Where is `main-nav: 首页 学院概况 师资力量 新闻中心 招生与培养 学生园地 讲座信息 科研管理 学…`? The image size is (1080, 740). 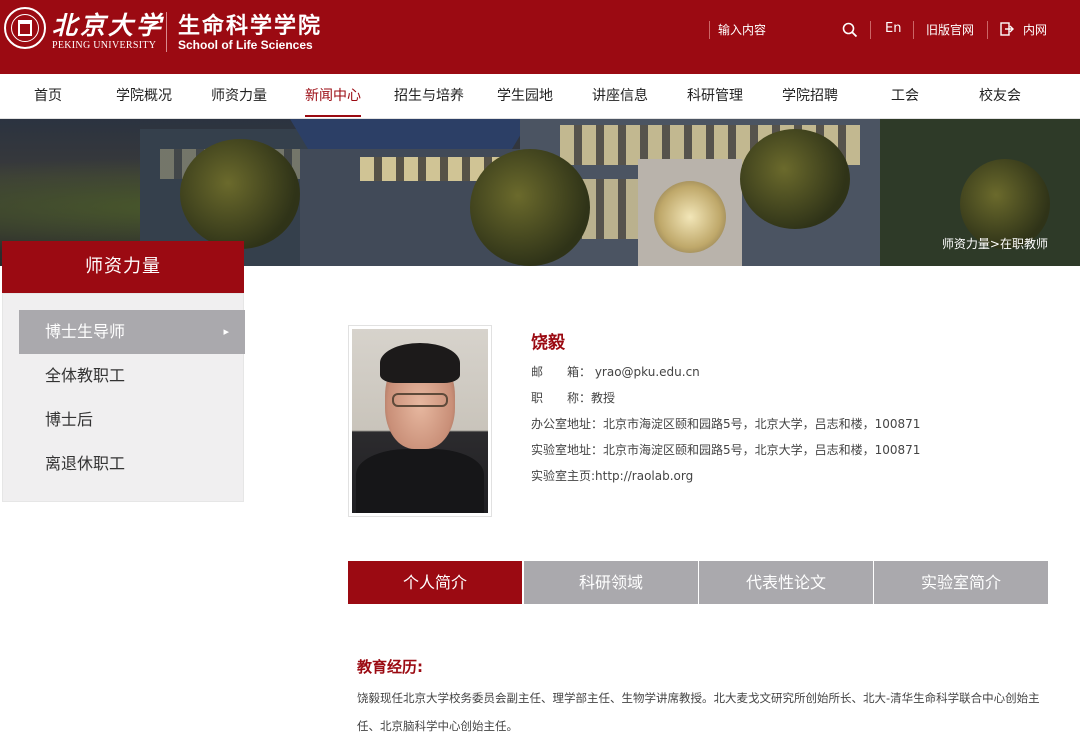 main-nav: 首页 学院概况 师资力量 新闻中心 招生与培养 学生园地 讲座信息 科研管理 学… is located at coordinates (540, 96).